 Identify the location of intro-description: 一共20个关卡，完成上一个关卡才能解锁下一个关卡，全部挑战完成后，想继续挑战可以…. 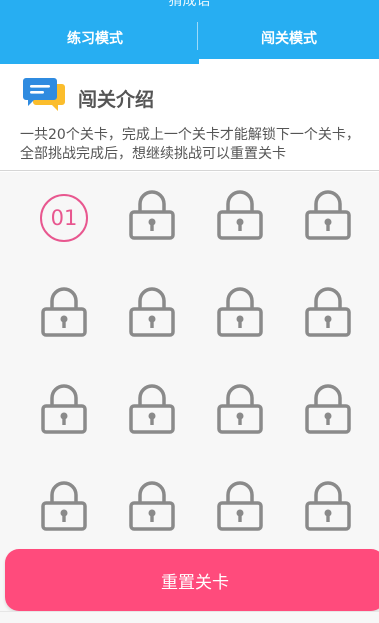
(190, 144).